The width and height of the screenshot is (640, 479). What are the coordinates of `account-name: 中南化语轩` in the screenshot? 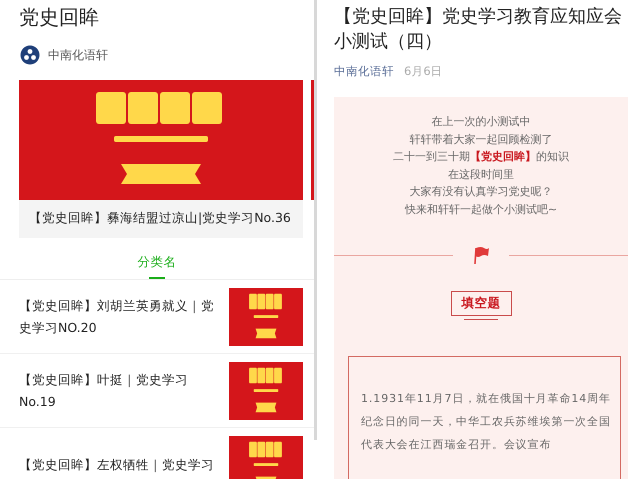 It's located at (78, 55).